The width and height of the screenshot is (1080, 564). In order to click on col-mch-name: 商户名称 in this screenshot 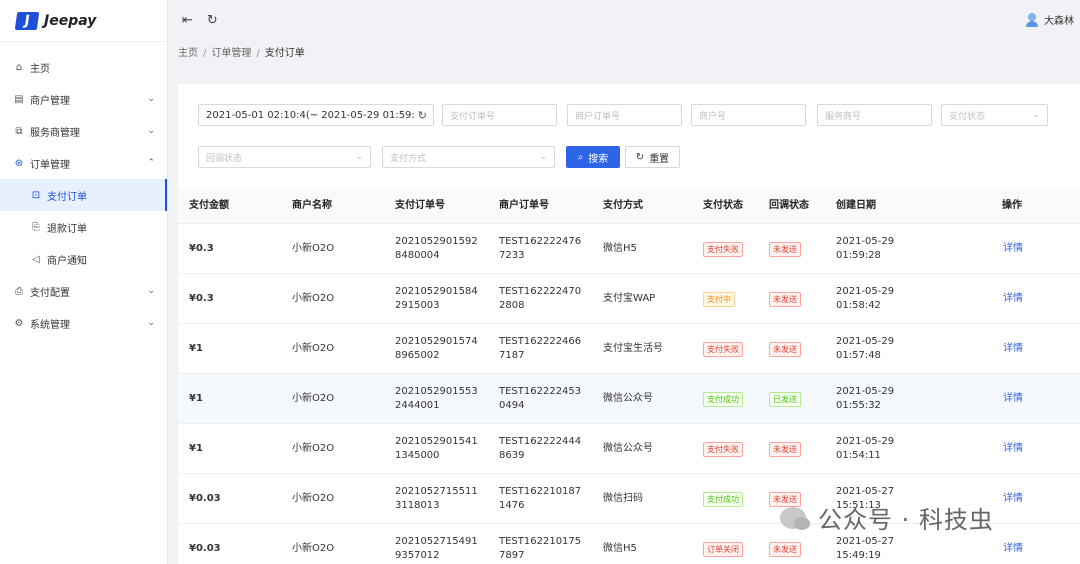, I will do `click(312, 205)`.